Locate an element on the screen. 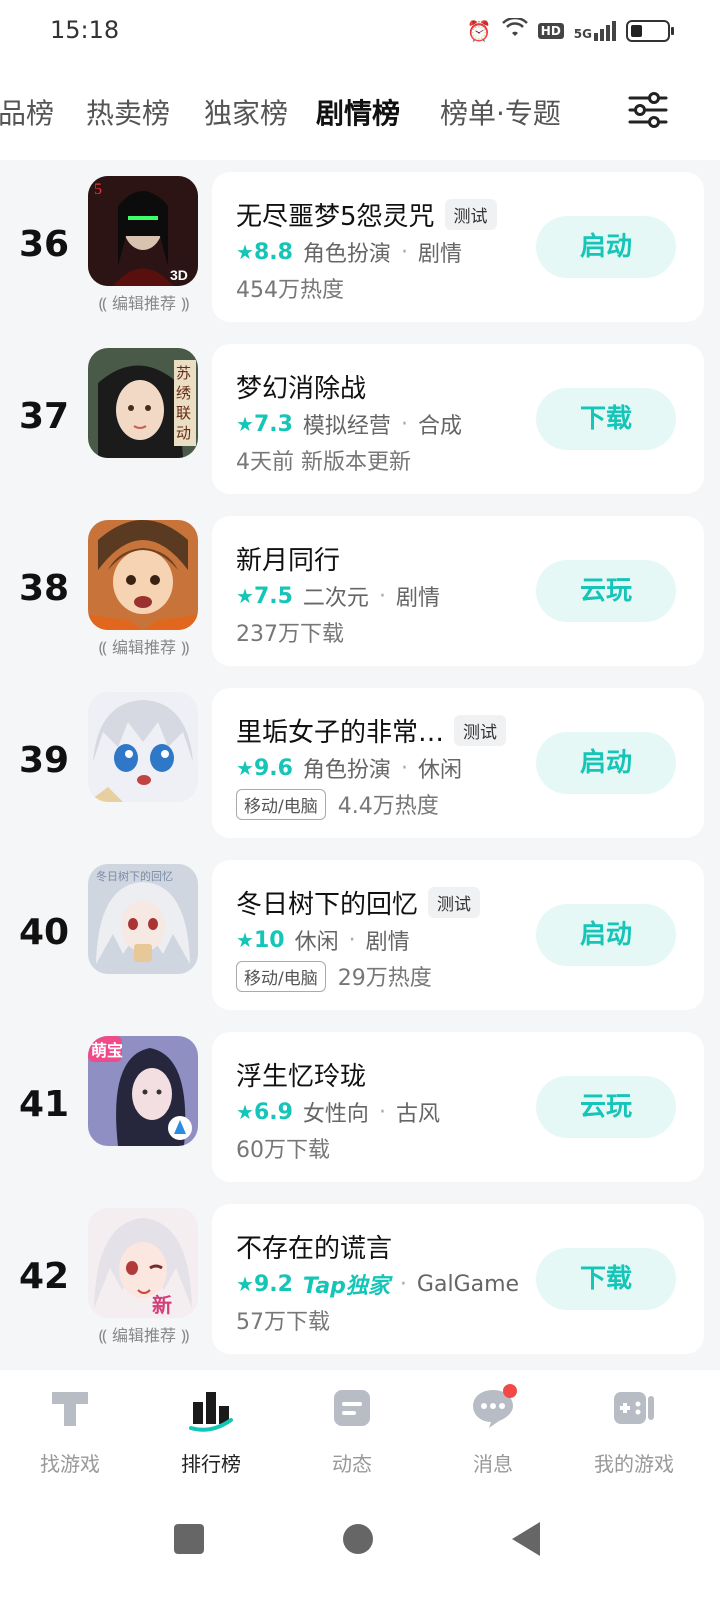  nav-feed: 动态 is located at coordinates (352, 1430).